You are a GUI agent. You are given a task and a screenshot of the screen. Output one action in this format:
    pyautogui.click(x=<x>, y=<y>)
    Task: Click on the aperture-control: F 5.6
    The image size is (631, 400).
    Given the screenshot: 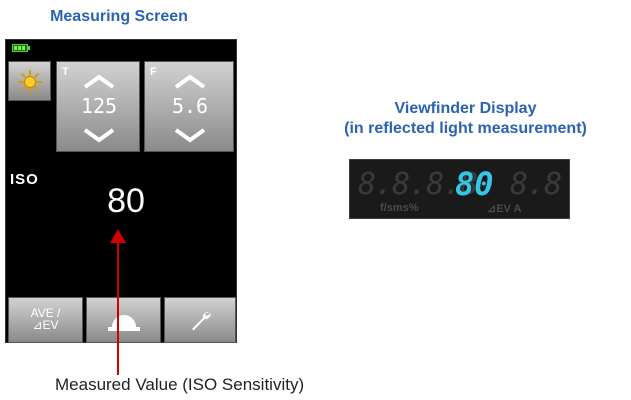 What is the action you would take?
    pyautogui.click(x=189, y=106)
    